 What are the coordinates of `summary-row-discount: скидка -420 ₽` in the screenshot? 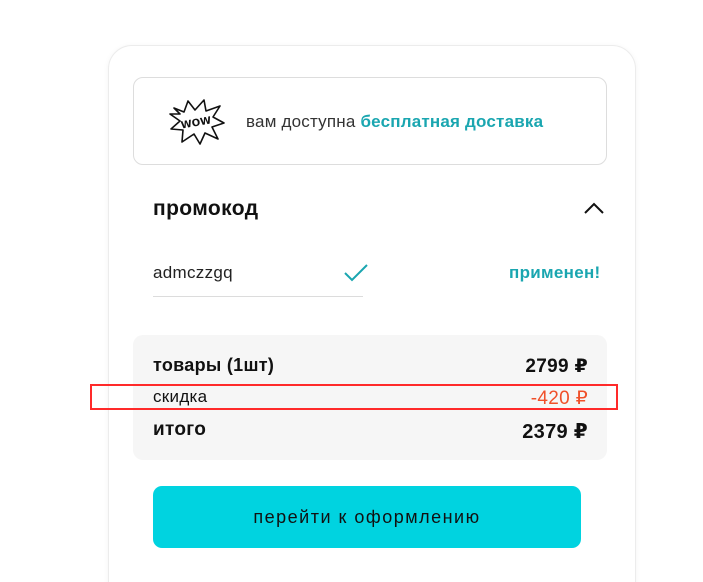 It's located at (370, 399).